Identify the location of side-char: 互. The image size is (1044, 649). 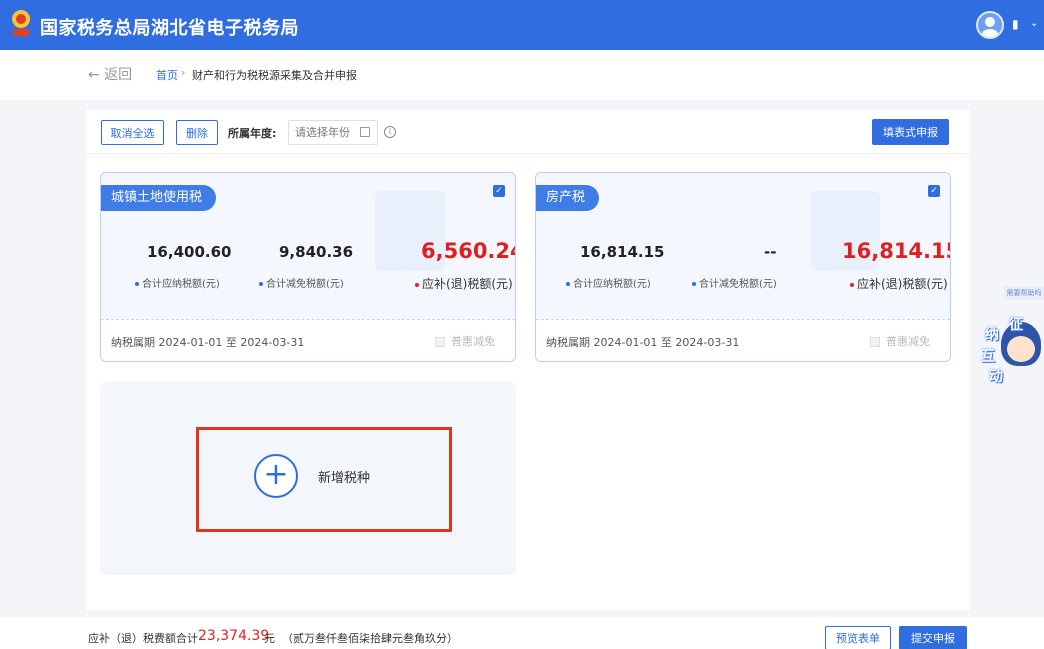
(988, 357).